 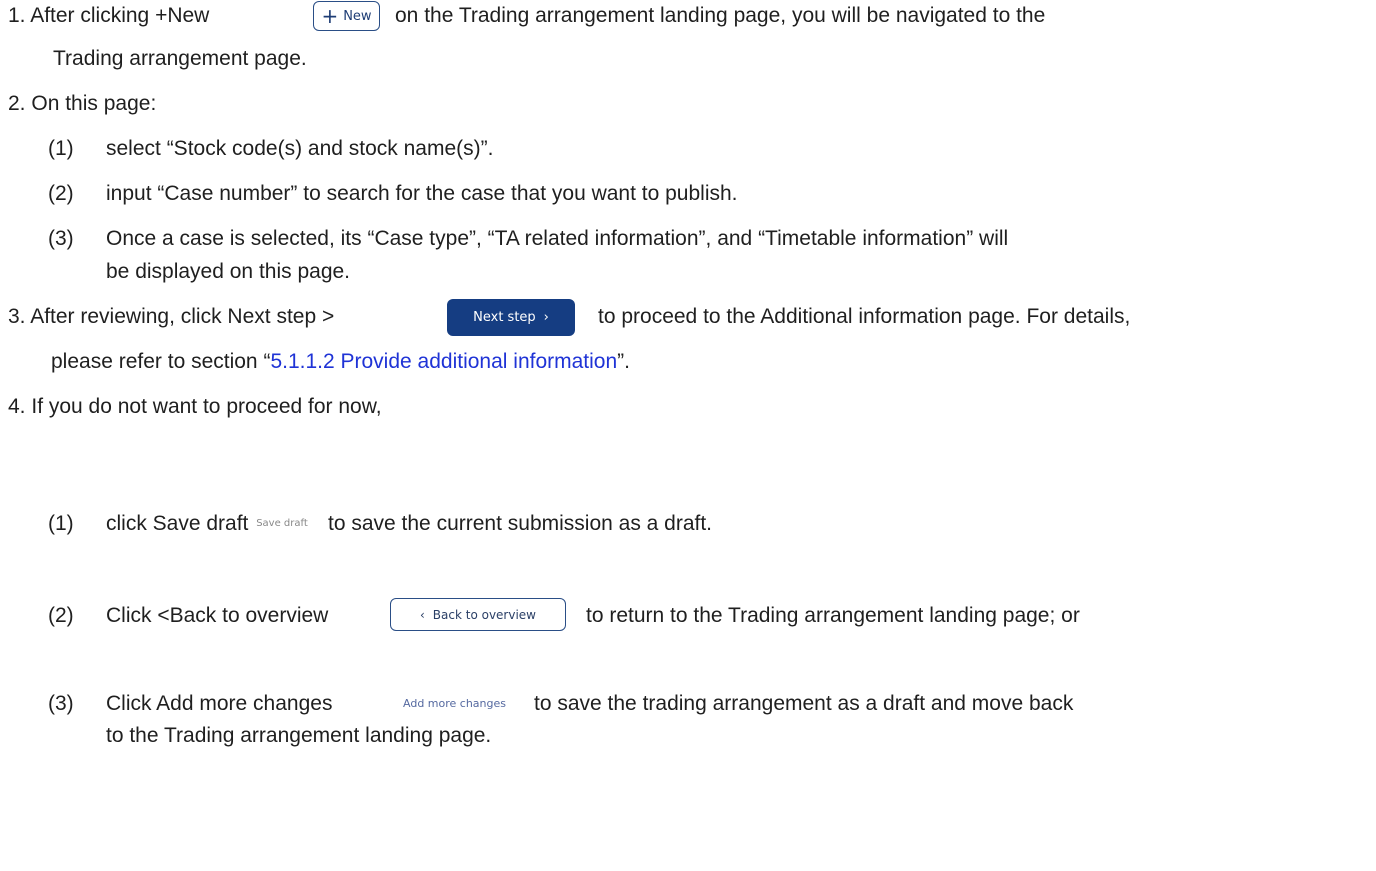 I want to click on step-2-line: 2. On this page:, so click(x=82, y=104).